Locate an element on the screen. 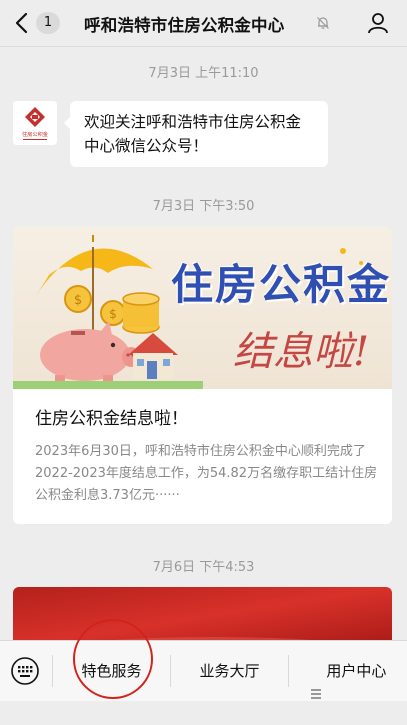 This screenshot has height=725, width=407. menu-item-label: 用户中心 is located at coordinates (356, 671).